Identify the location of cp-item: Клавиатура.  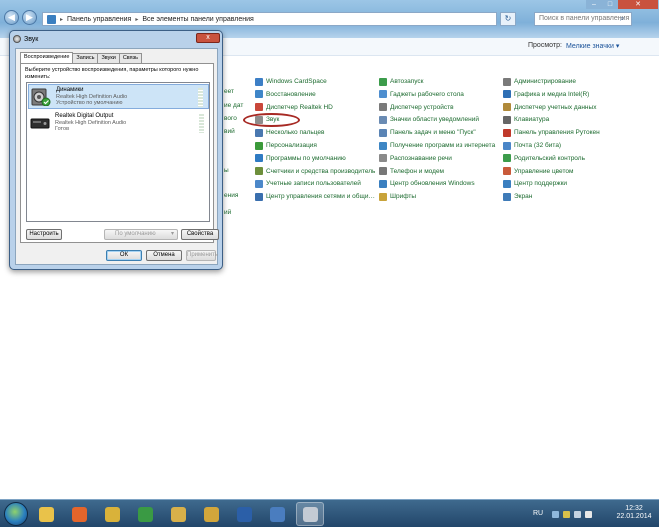
(573, 119).